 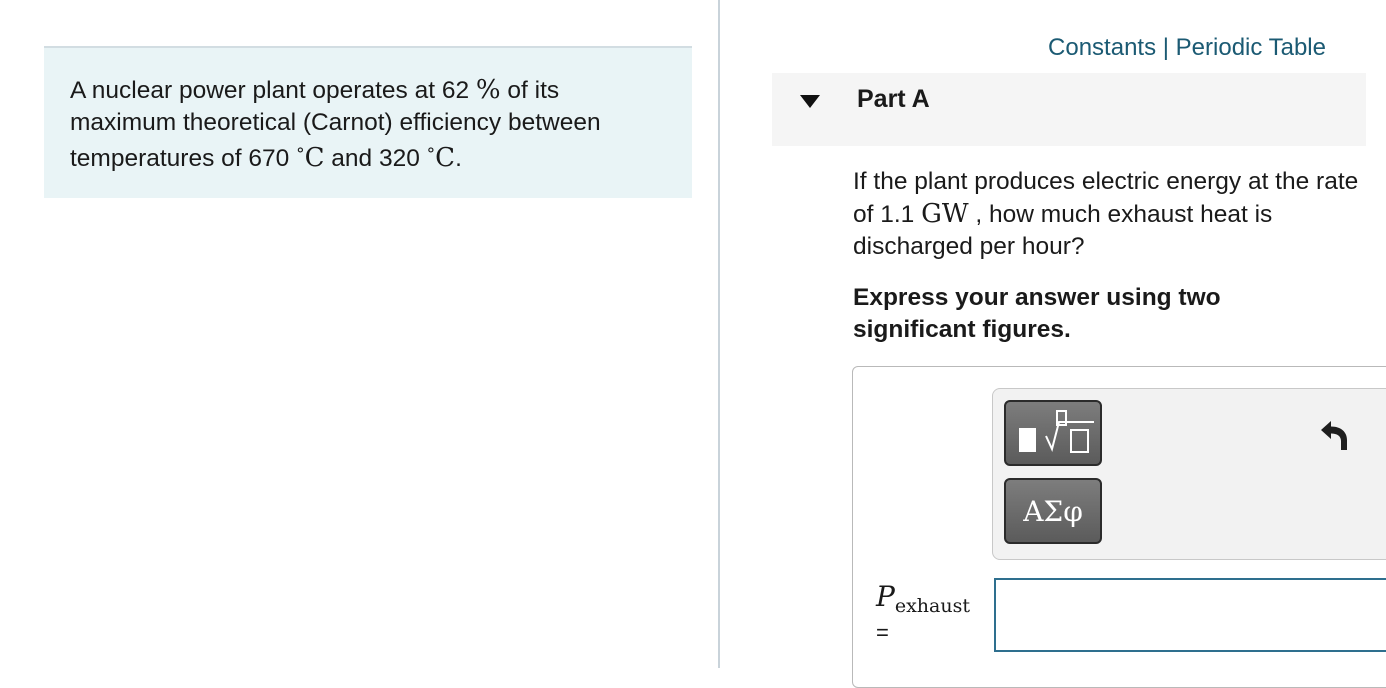 What do you see at coordinates (932, 606) in the screenshot?
I see `variable-subscript: exhaust` at bounding box center [932, 606].